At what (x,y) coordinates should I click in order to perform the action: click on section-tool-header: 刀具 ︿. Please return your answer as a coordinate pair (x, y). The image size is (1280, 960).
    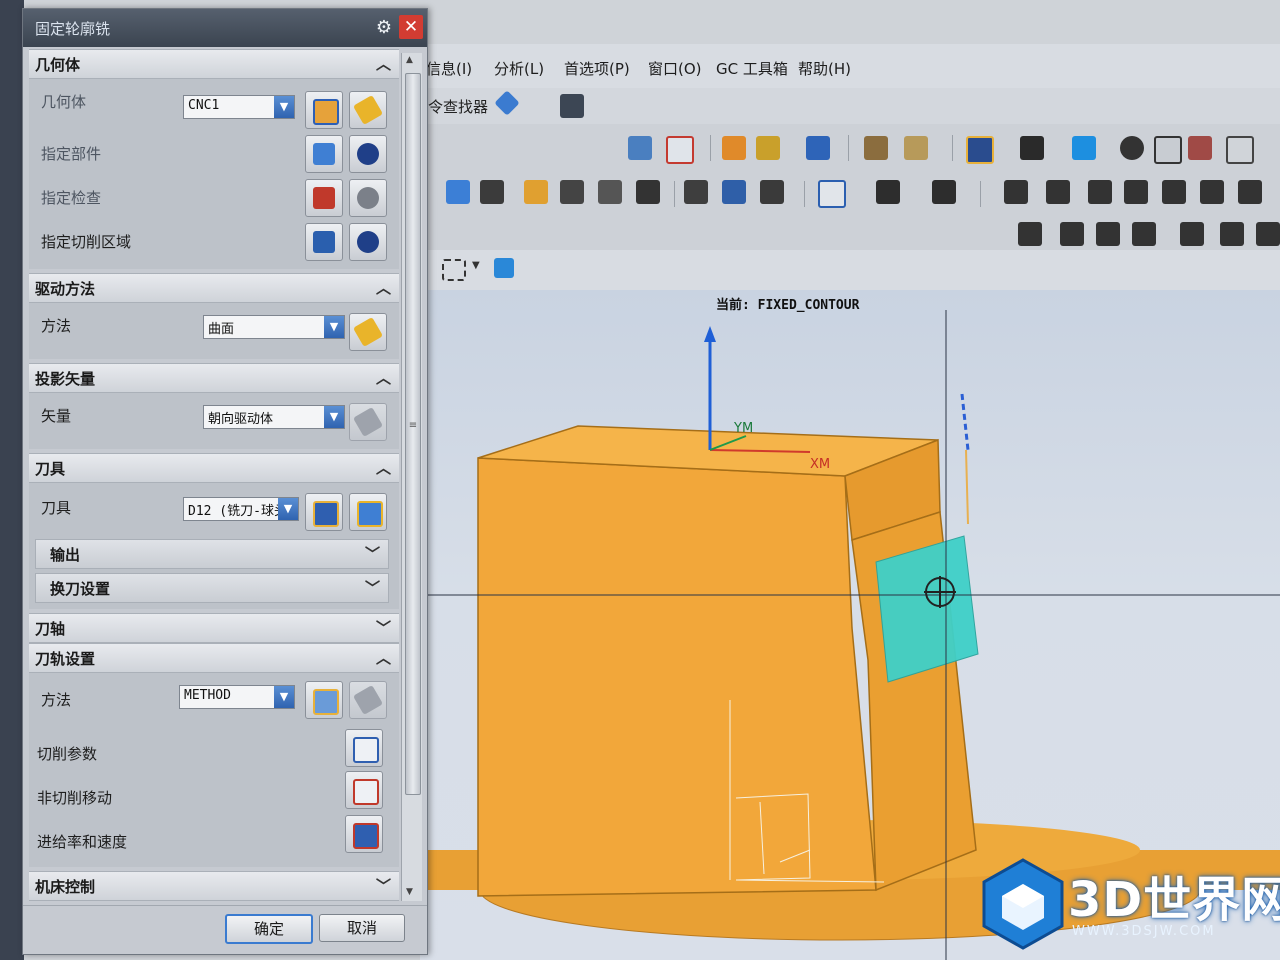
    Looking at the image, I should click on (214, 468).